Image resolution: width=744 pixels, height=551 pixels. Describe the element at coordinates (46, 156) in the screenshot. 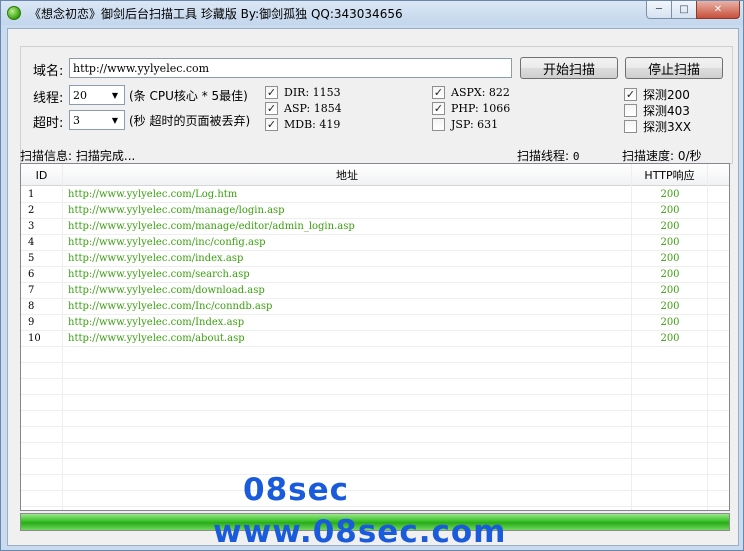

I see `scan-info-label: 扫描信息:` at that location.